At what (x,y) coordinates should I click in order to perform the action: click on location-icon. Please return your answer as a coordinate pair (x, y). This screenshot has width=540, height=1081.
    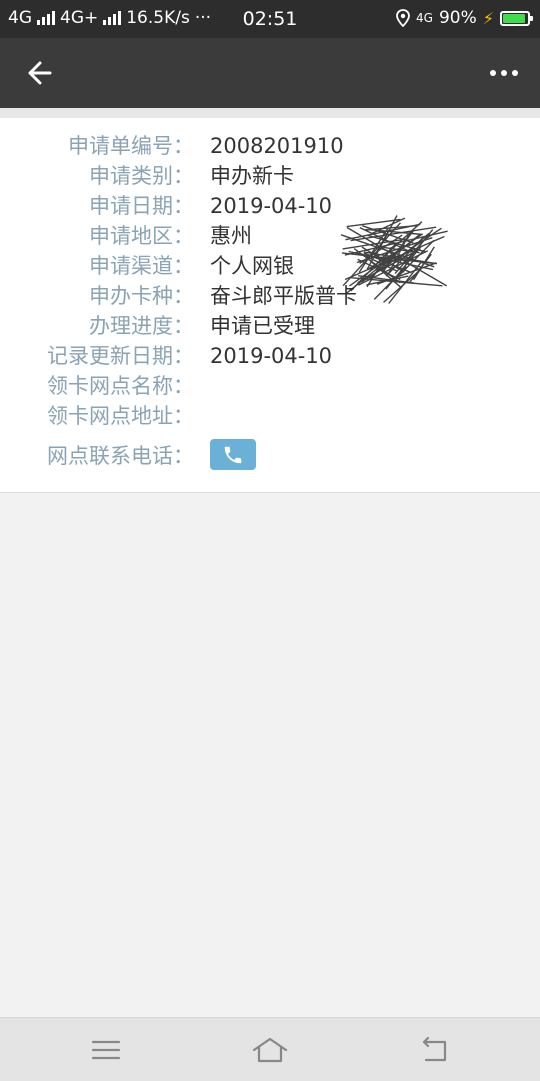
    Looking at the image, I should click on (403, 18).